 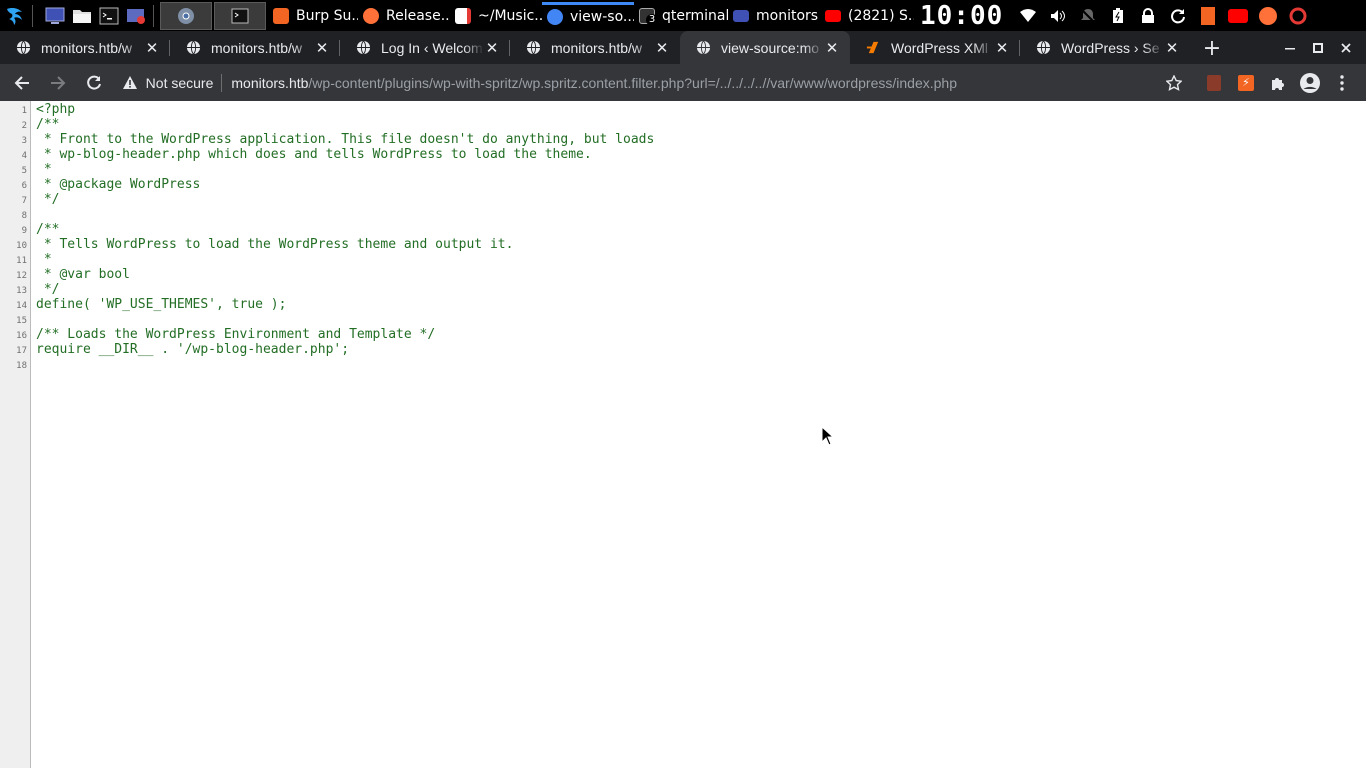 I want to click on security-indicator: Not secure, so click(x=167, y=83).